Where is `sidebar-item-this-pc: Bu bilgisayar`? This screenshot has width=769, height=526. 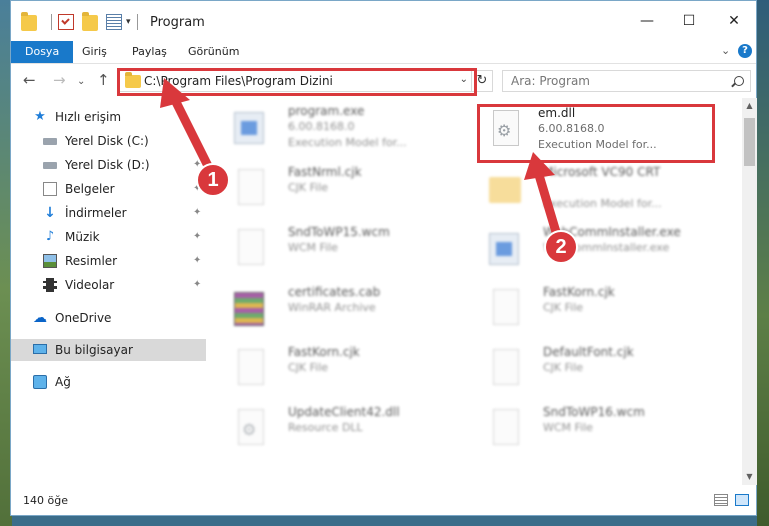 sidebar-item-this-pc: Bu bilgisayar is located at coordinates (108, 350).